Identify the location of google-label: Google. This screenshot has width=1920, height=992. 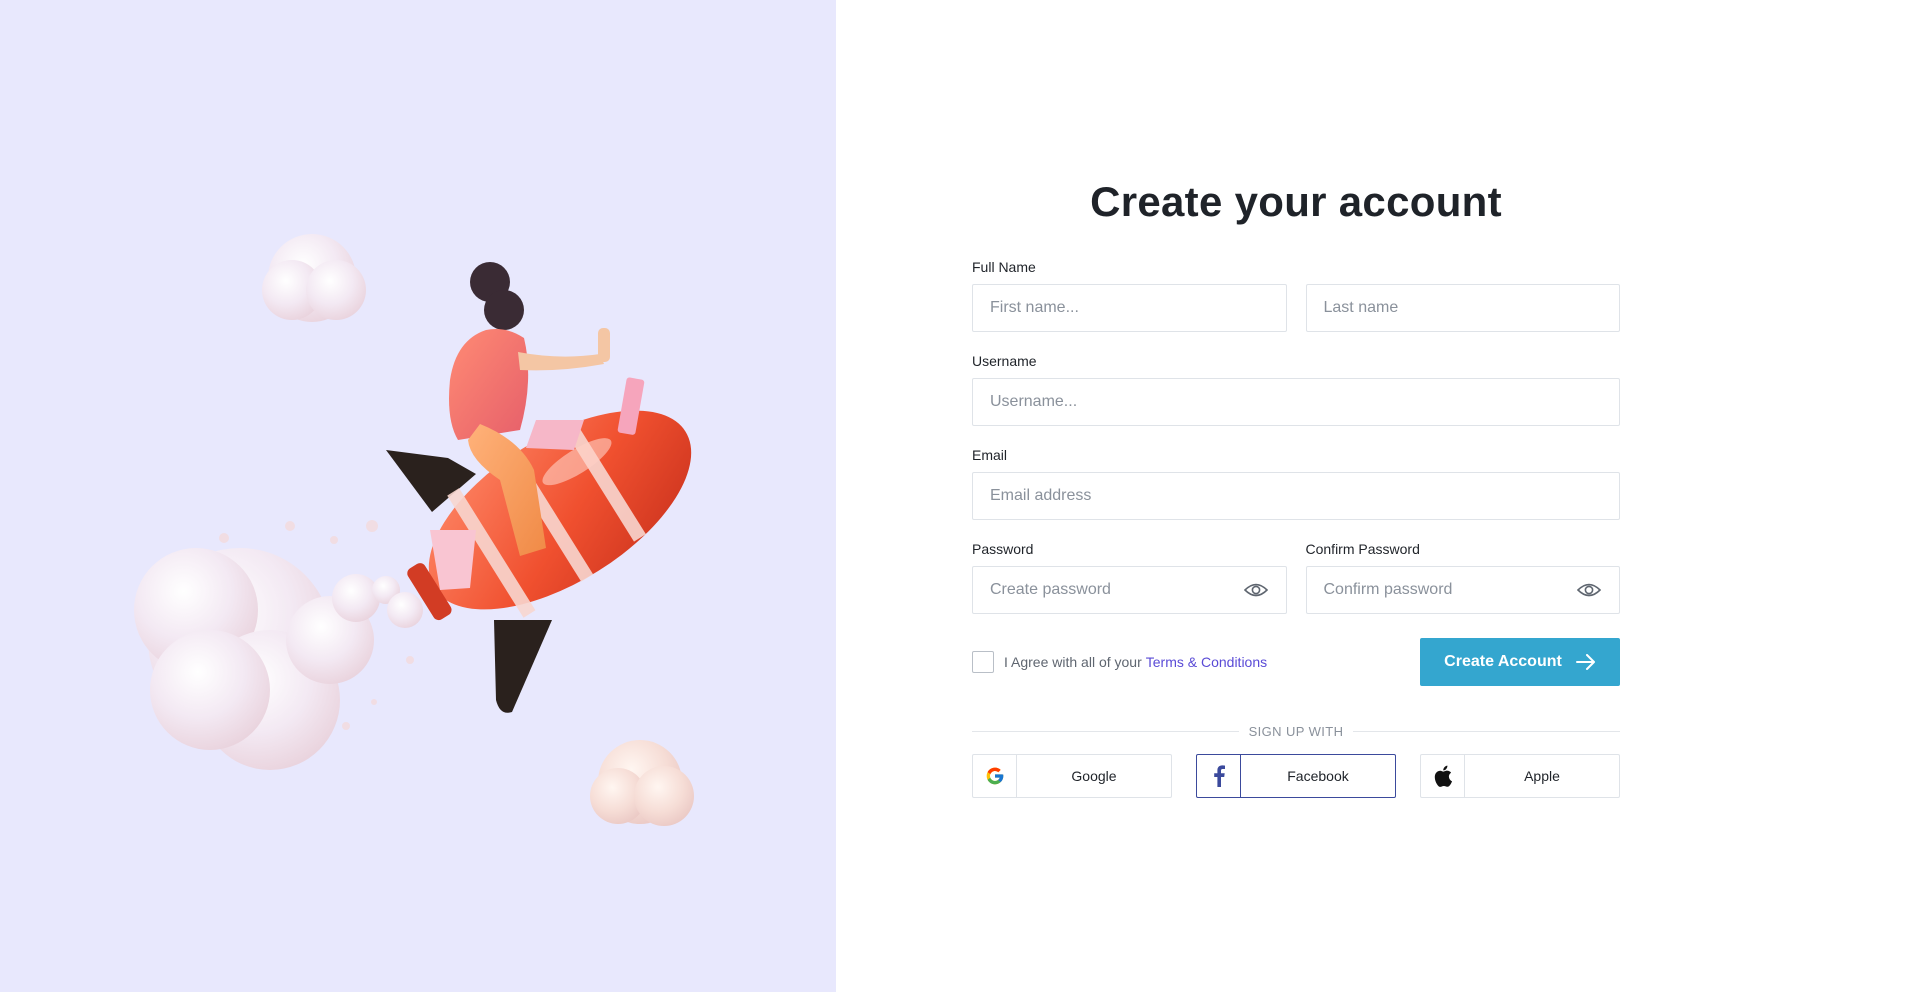
(1094, 776).